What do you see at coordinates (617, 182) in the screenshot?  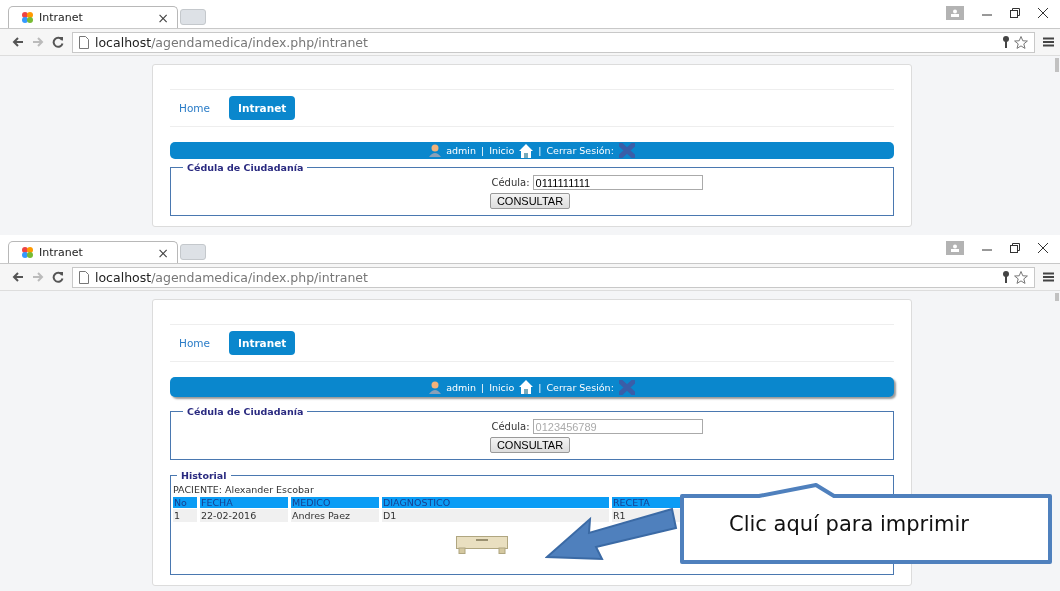 I see `cedula-input: 0111111111` at bounding box center [617, 182].